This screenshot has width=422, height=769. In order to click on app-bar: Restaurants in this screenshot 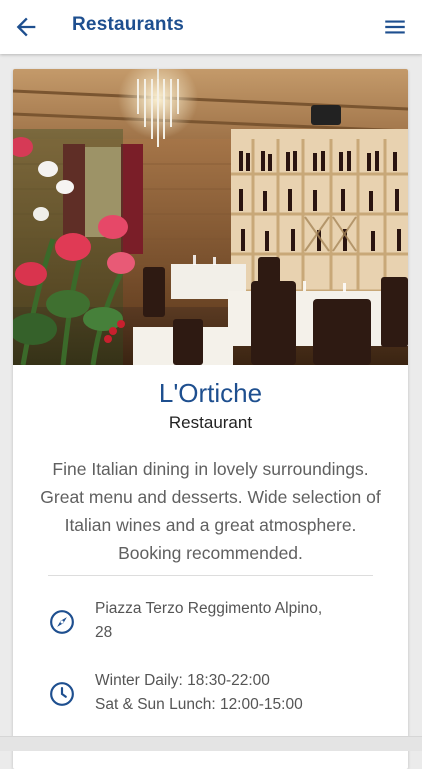, I will do `click(211, 27)`.